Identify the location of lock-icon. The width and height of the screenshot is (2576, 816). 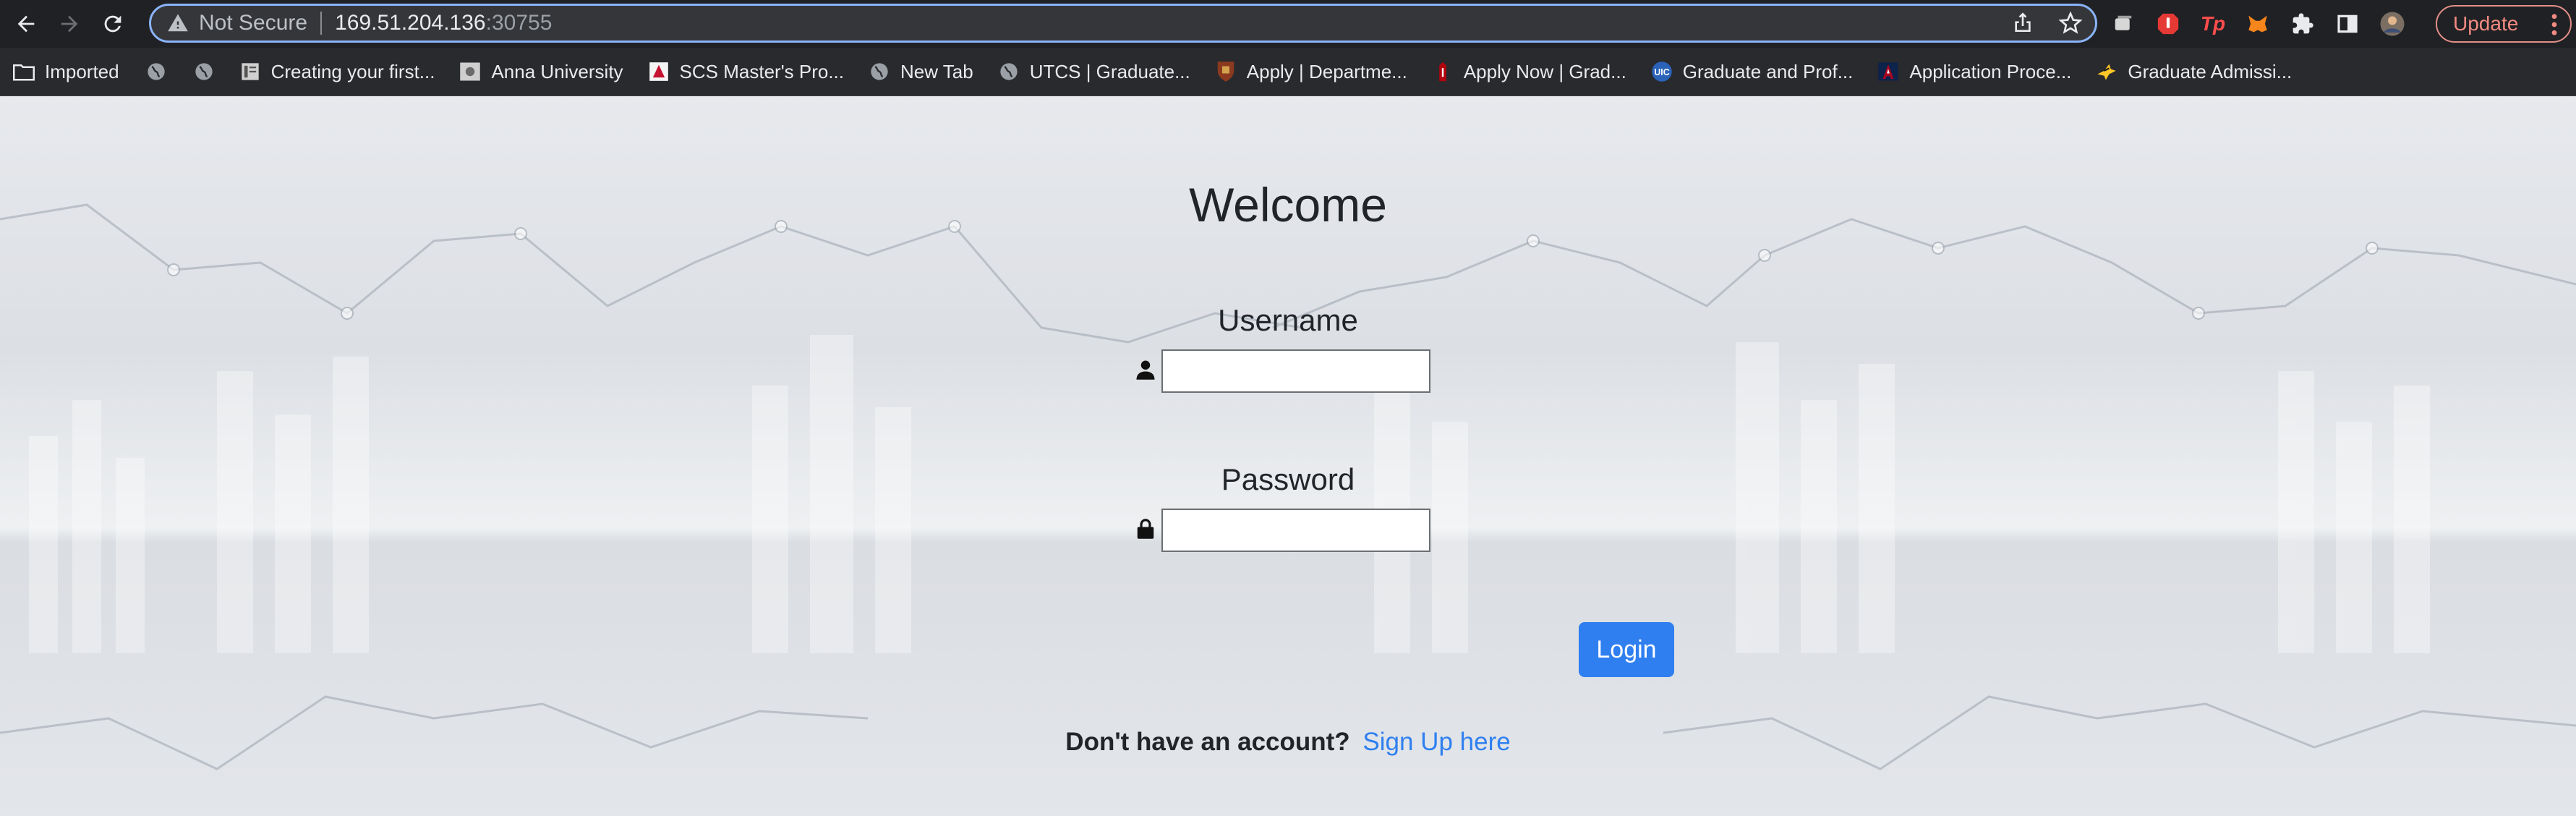
(1145, 529).